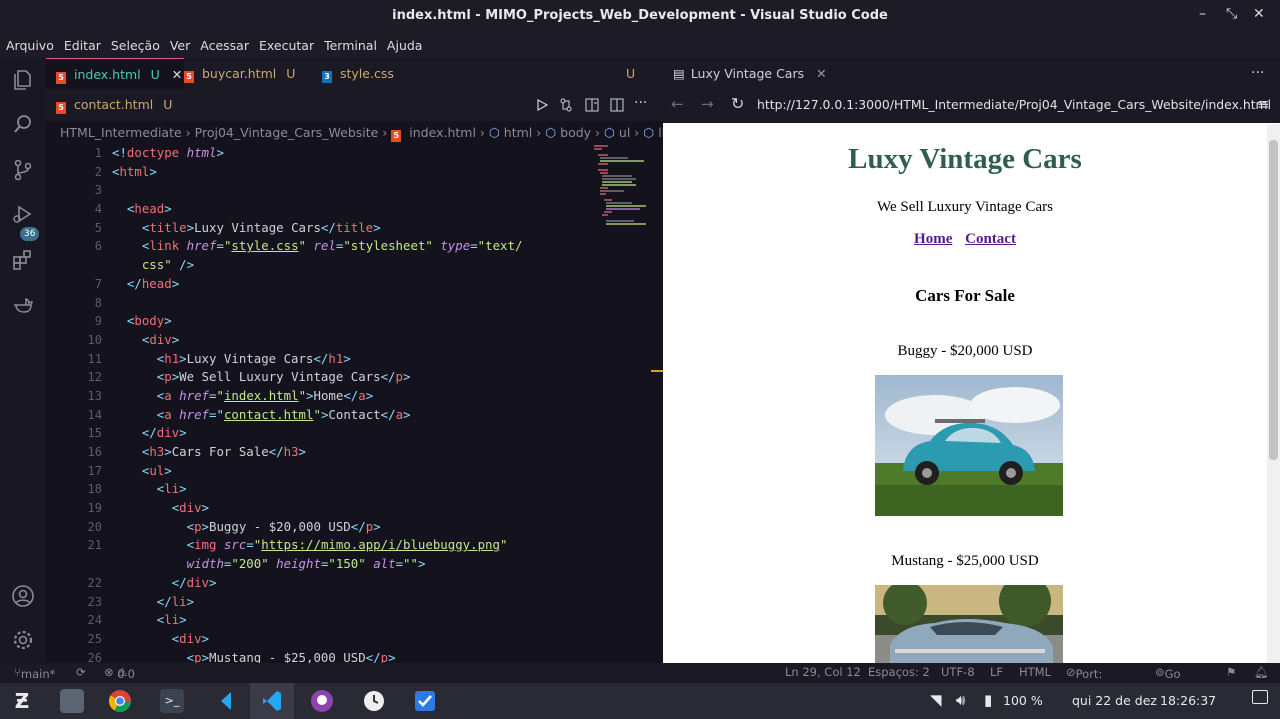 Image resolution: width=1280 pixels, height=719 pixels. What do you see at coordinates (352, 359) in the screenshot?
I see `code-line: <h1>Luxy Vintage Cars</h1>` at bounding box center [352, 359].